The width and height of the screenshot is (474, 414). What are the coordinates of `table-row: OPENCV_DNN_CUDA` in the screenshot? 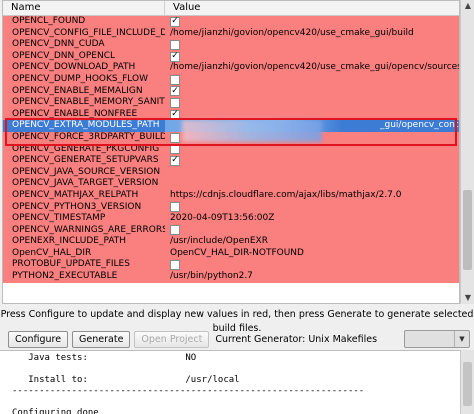 It's located at (231, 45).